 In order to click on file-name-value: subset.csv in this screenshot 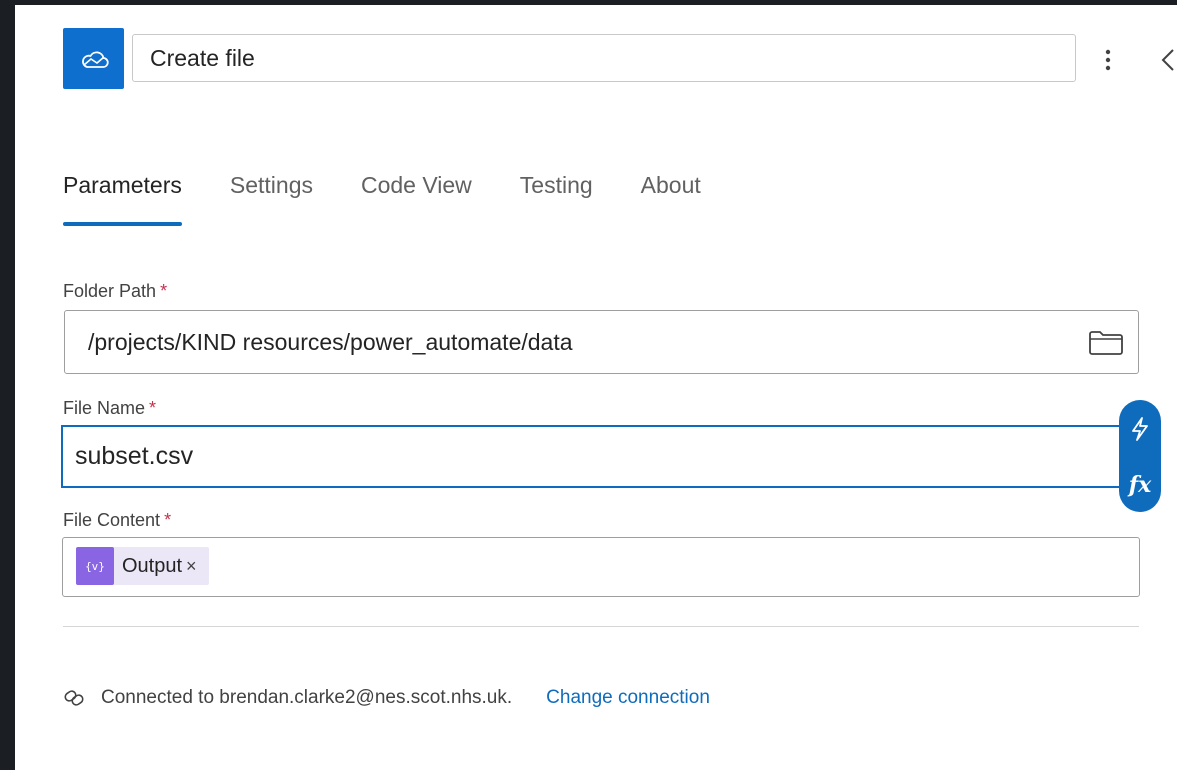, I will do `click(134, 456)`.